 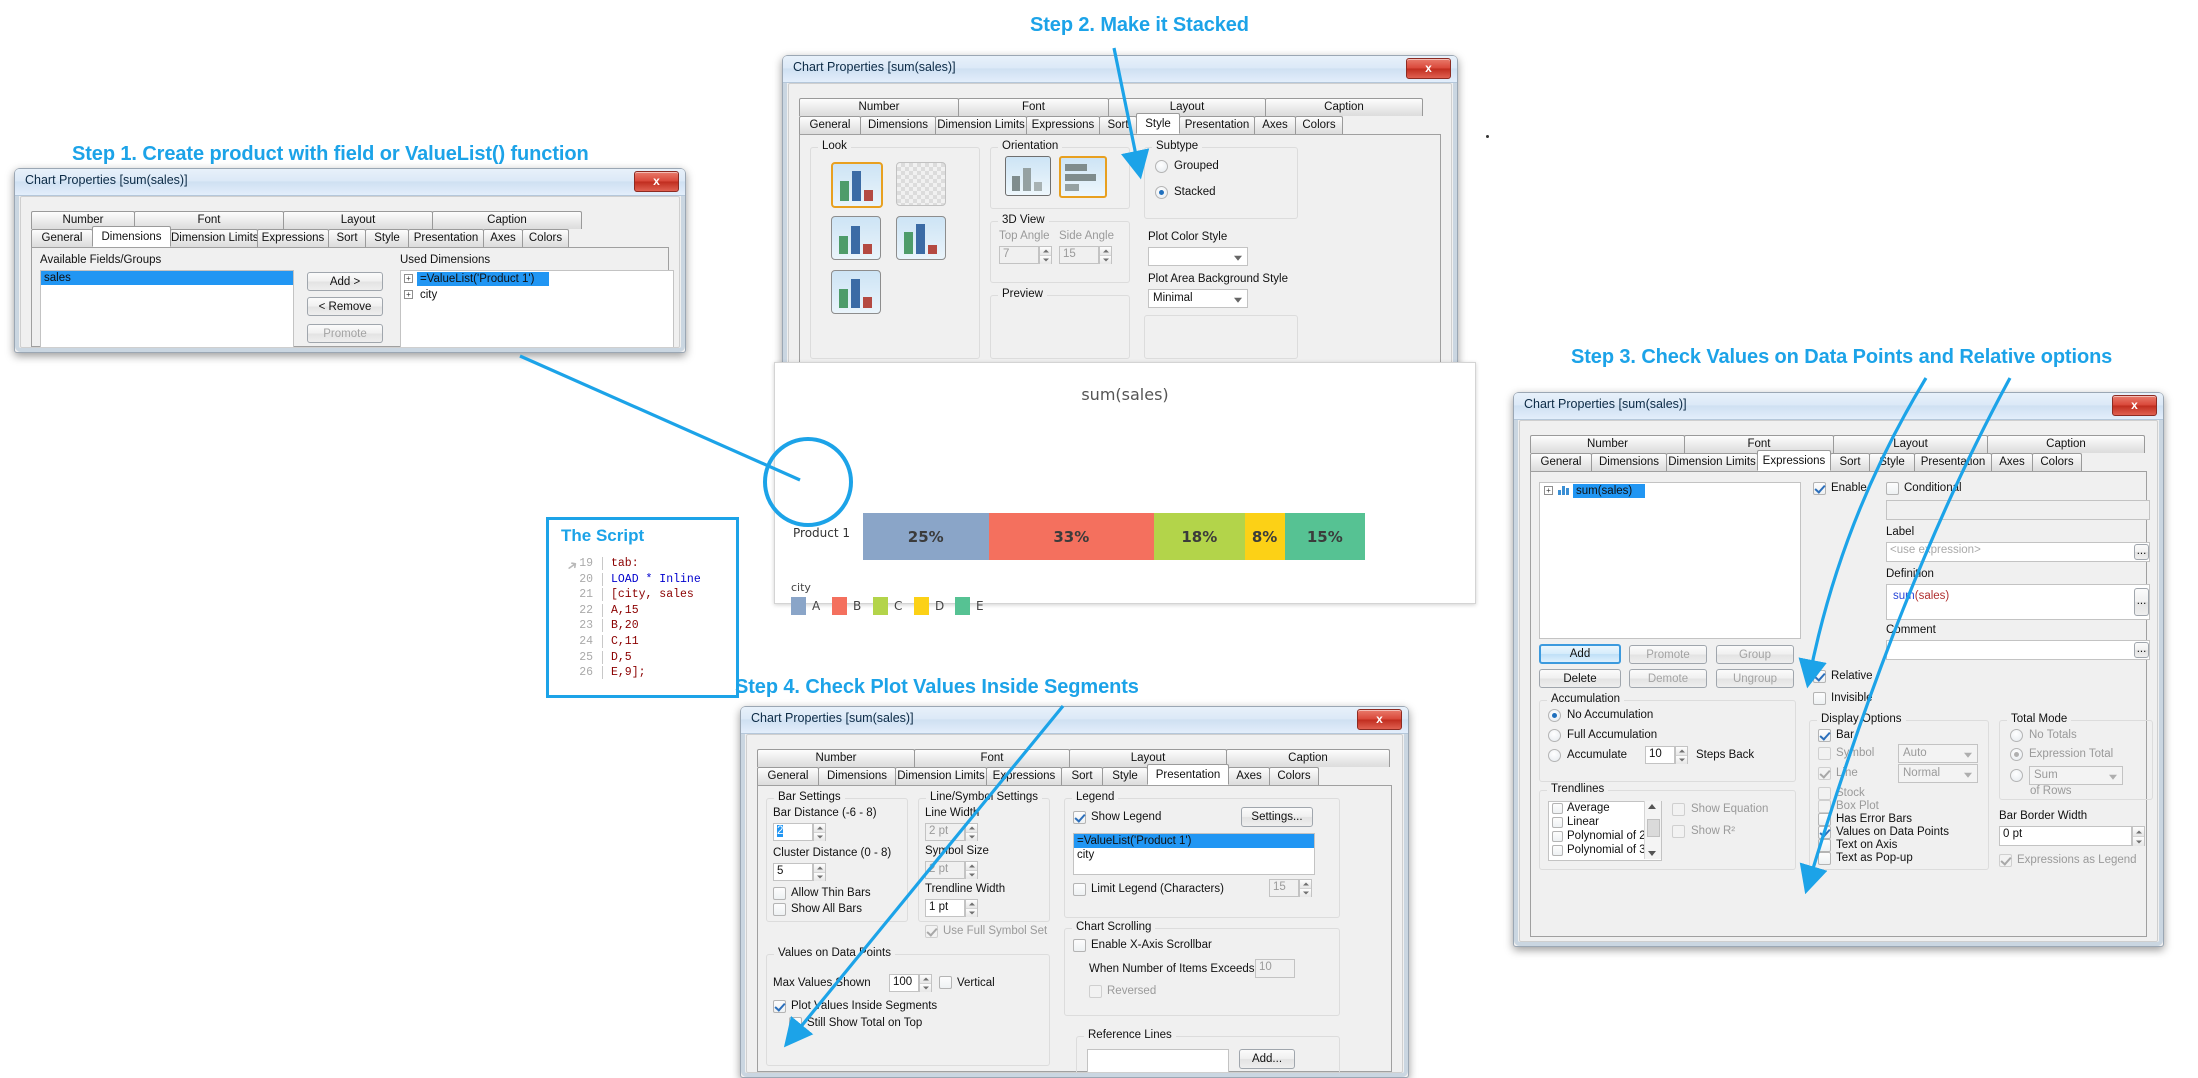 I want to click on radio-grouped, so click(x=1161, y=166).